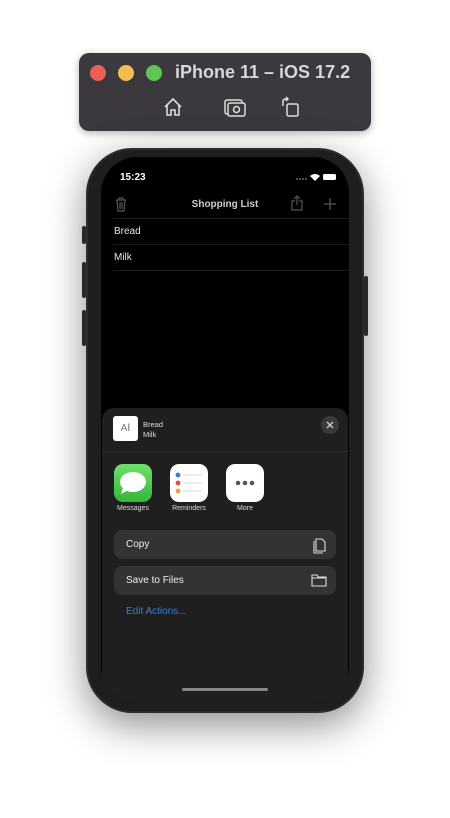 The width and height of the screenshot is (450, 818). What do you see at coordinates (225, 204) in the screenshot?
I see `nav-title: Shopping List` at bounding box center [225, 204].